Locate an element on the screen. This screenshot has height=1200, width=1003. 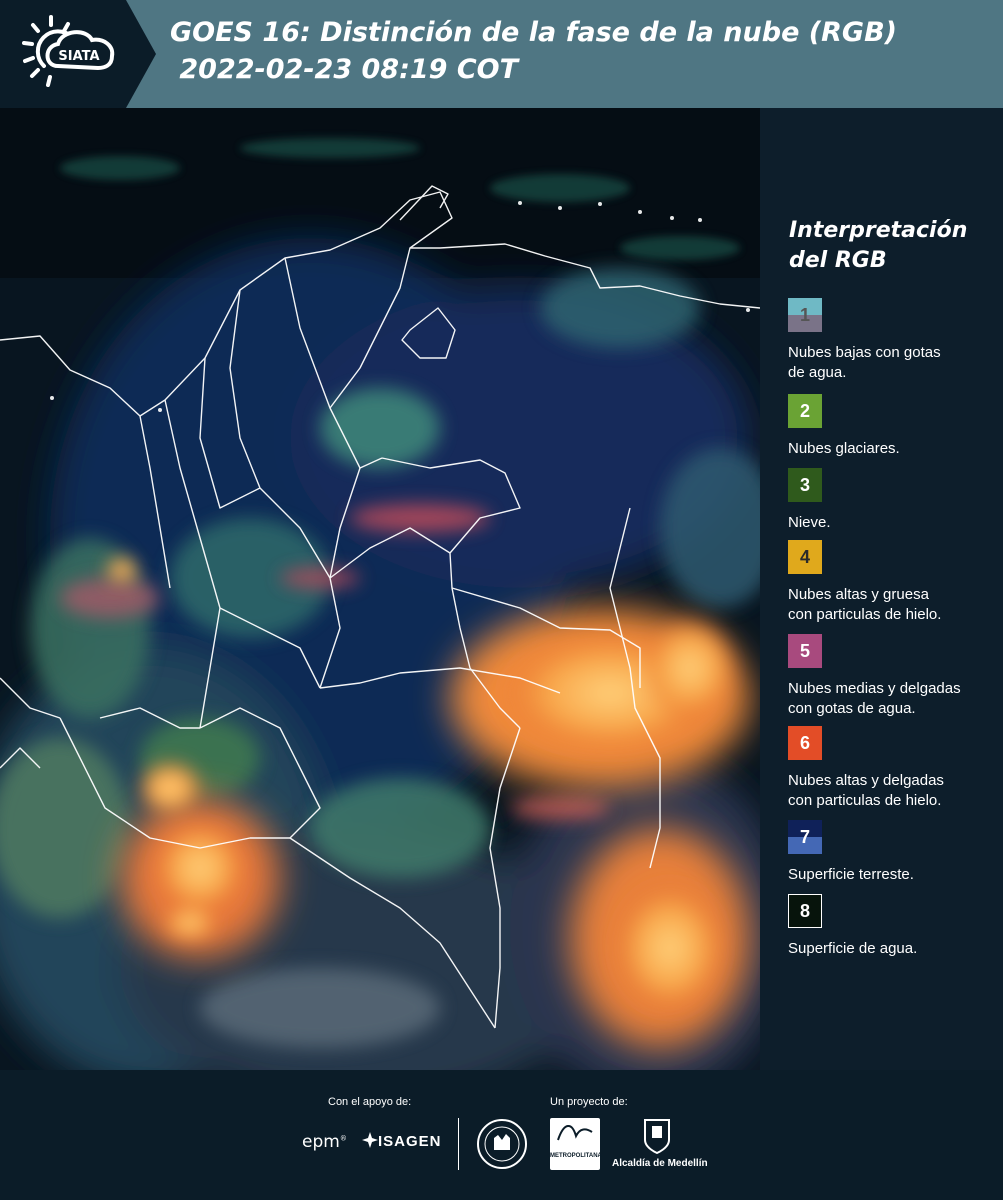
legend-number-8: 8 is located at coordinates (804, 910).